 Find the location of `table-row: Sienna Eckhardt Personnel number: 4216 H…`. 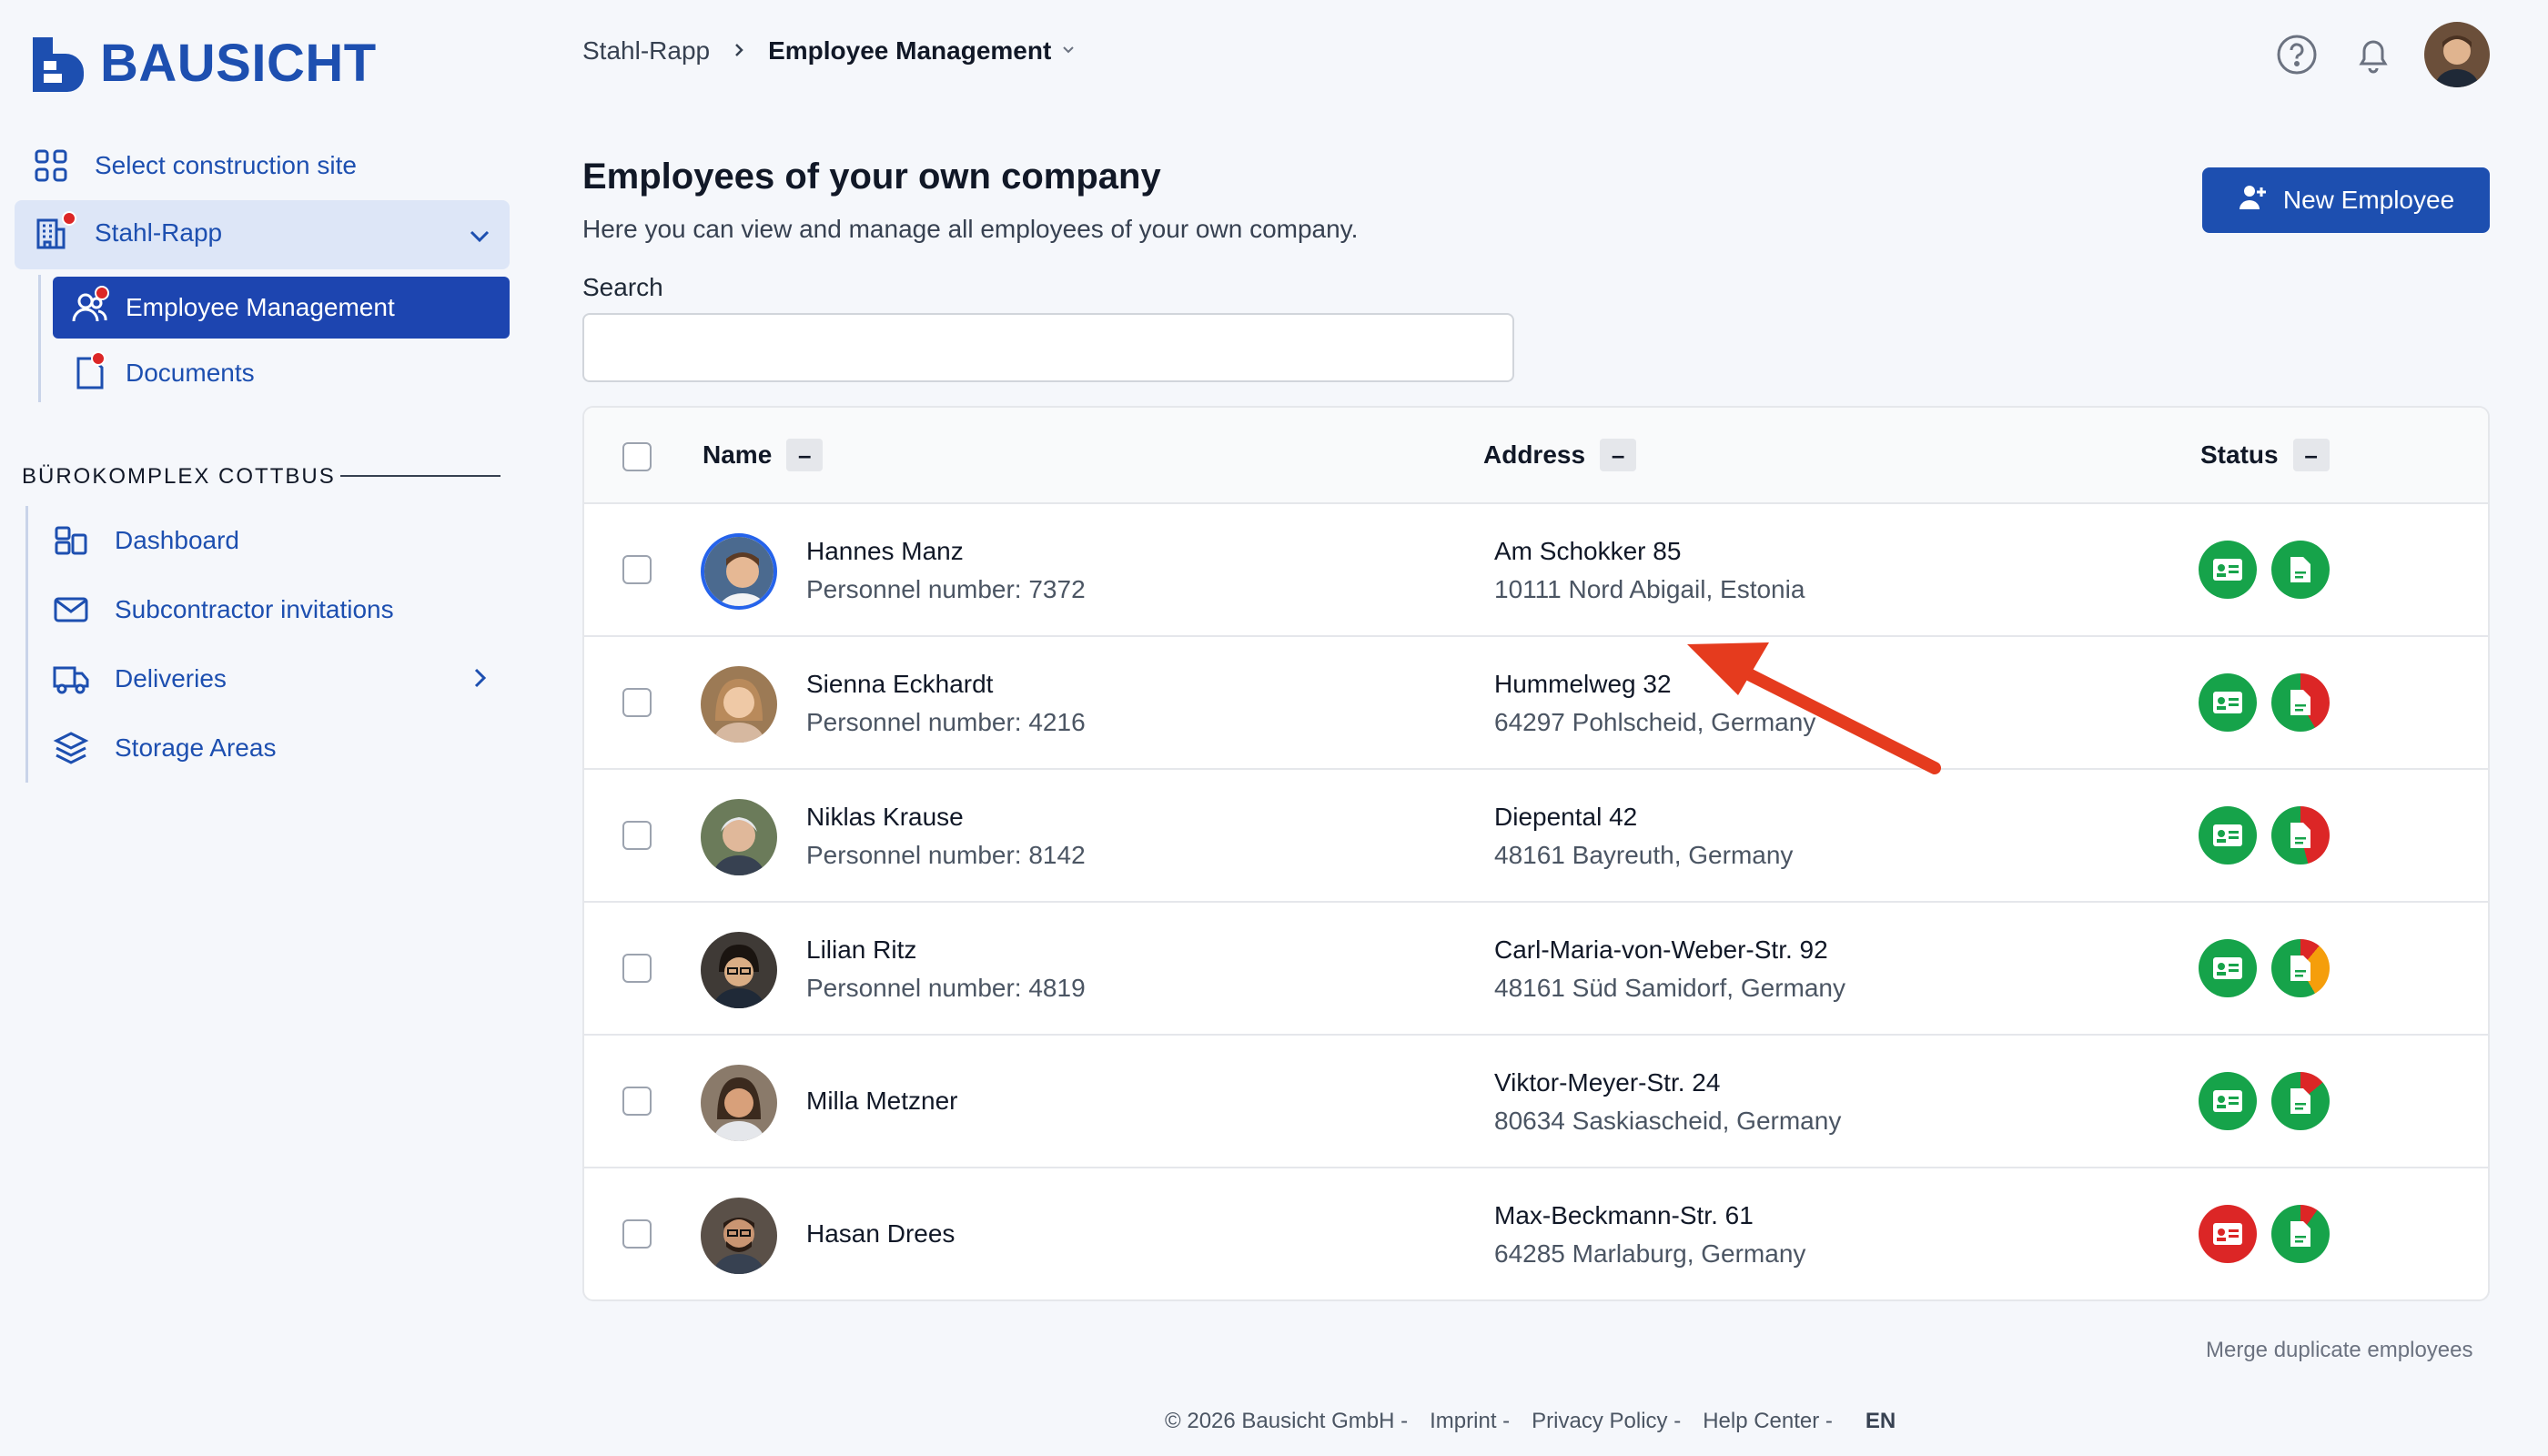

table-row: Sienna Eckhardt Personnel number: 4216 H… is located at coordinates (1536, 703).